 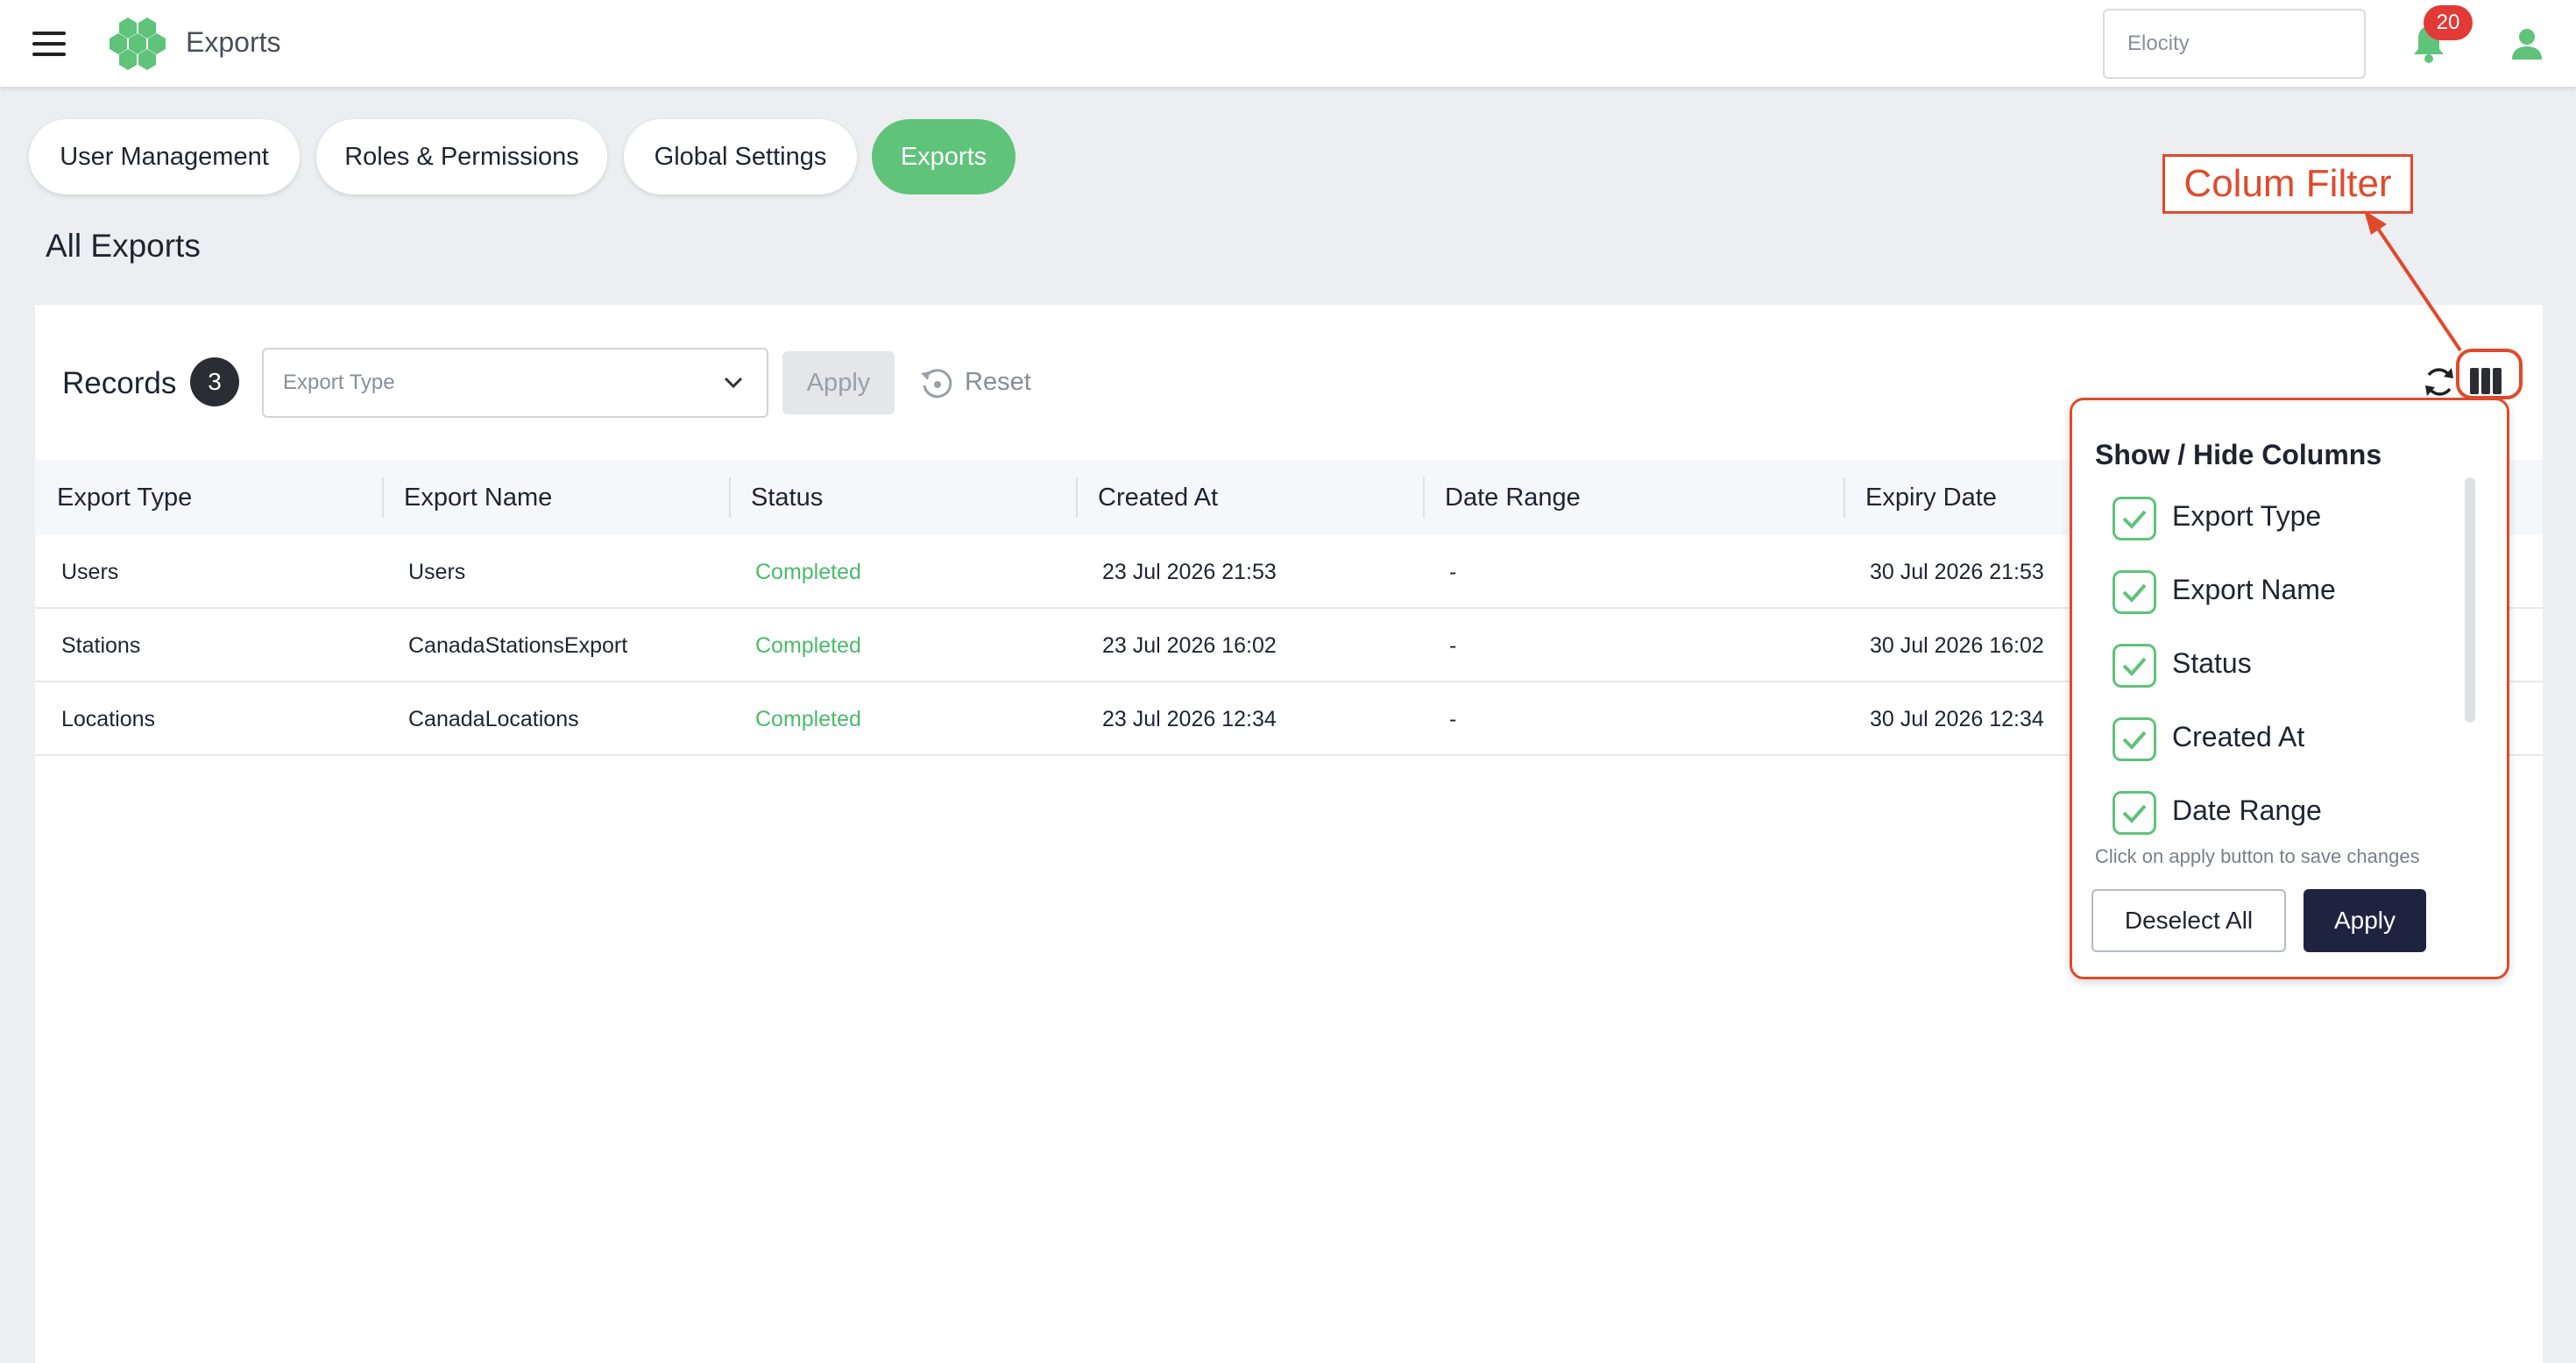 What do you see at coordinates (119, 383) in the screenshot?
I see `records-label: Records` at bounding box center [119, 383].